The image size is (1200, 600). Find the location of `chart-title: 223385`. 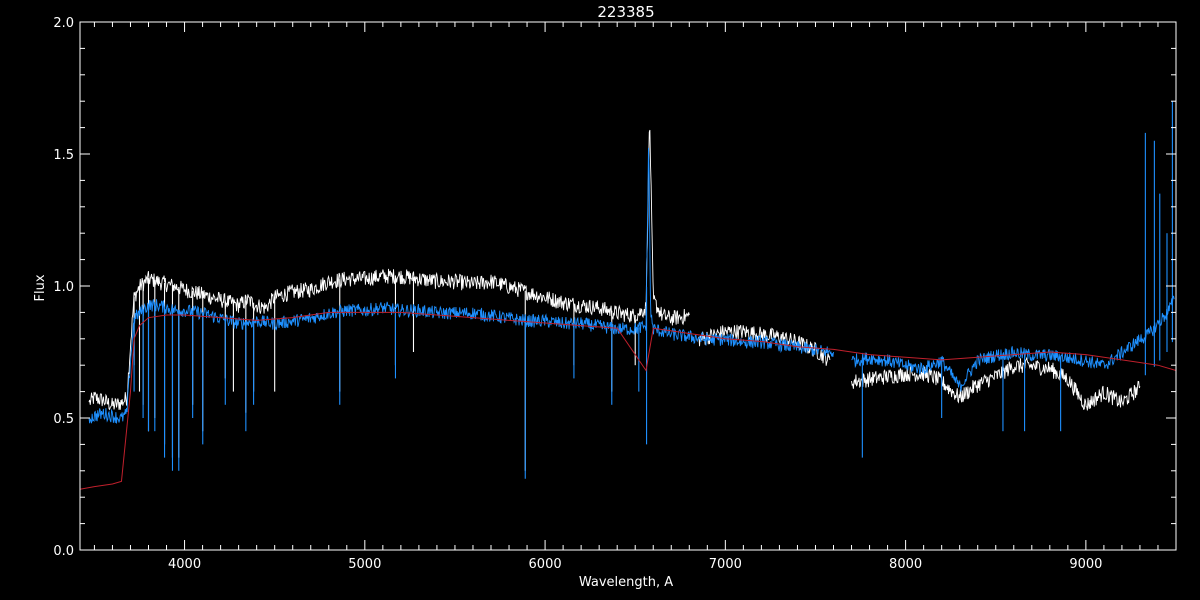

chart-title: 223385 is located at coordinates (625, 12).